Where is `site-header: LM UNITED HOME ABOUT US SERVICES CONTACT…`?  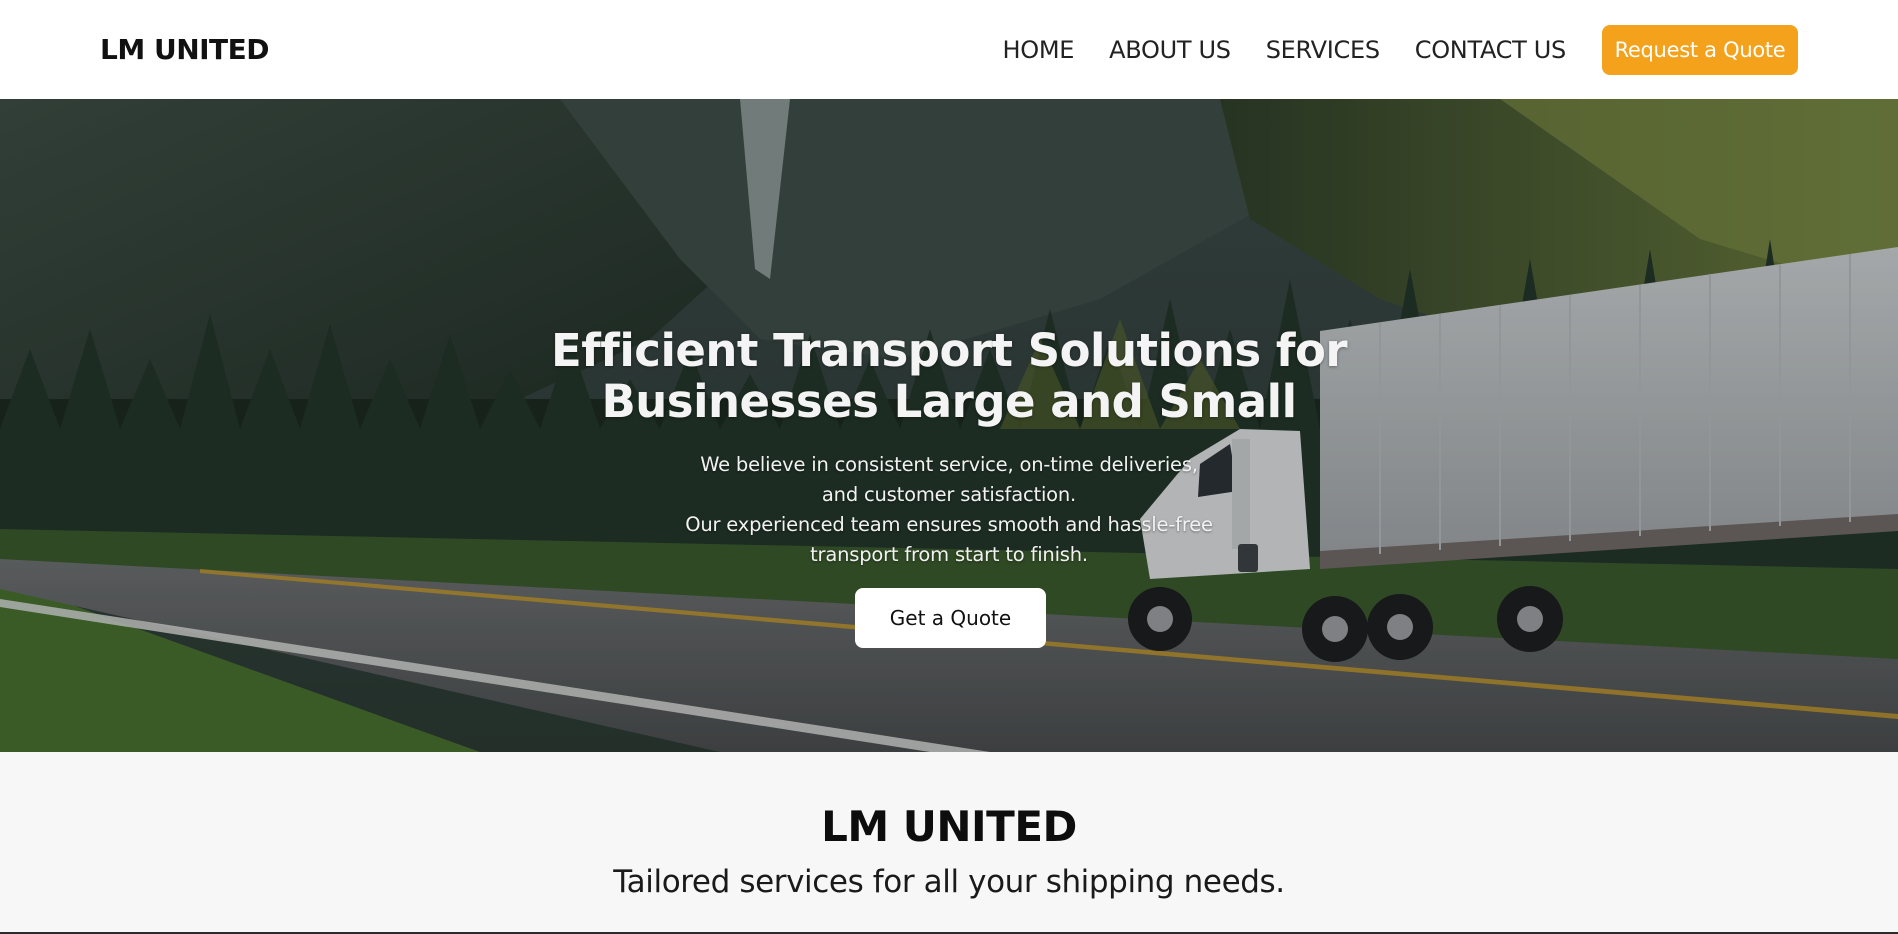 site-header: LM UNITED HOME ABOUT US SERVICES CONTACT… is located at coordinates (949, 49).